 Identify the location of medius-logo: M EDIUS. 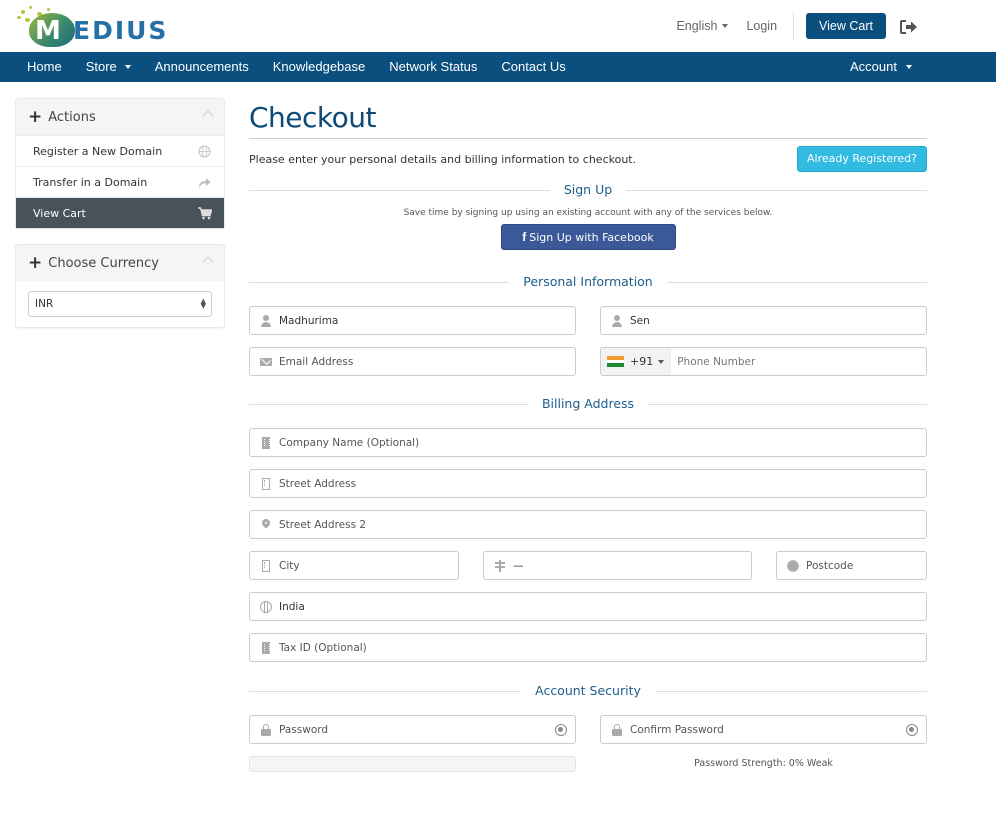
(97, 25).